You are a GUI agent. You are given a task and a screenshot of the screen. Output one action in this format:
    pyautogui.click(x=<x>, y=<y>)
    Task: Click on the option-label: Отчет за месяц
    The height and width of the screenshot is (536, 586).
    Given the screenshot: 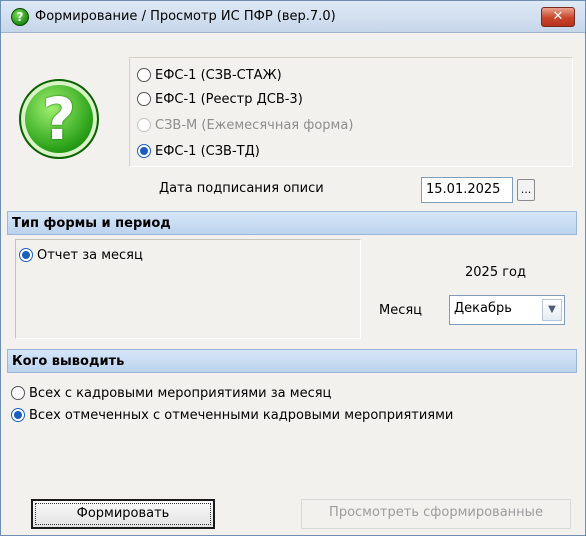 What is the action you would take?
    pyautogui.click(x=90, y=255)
    